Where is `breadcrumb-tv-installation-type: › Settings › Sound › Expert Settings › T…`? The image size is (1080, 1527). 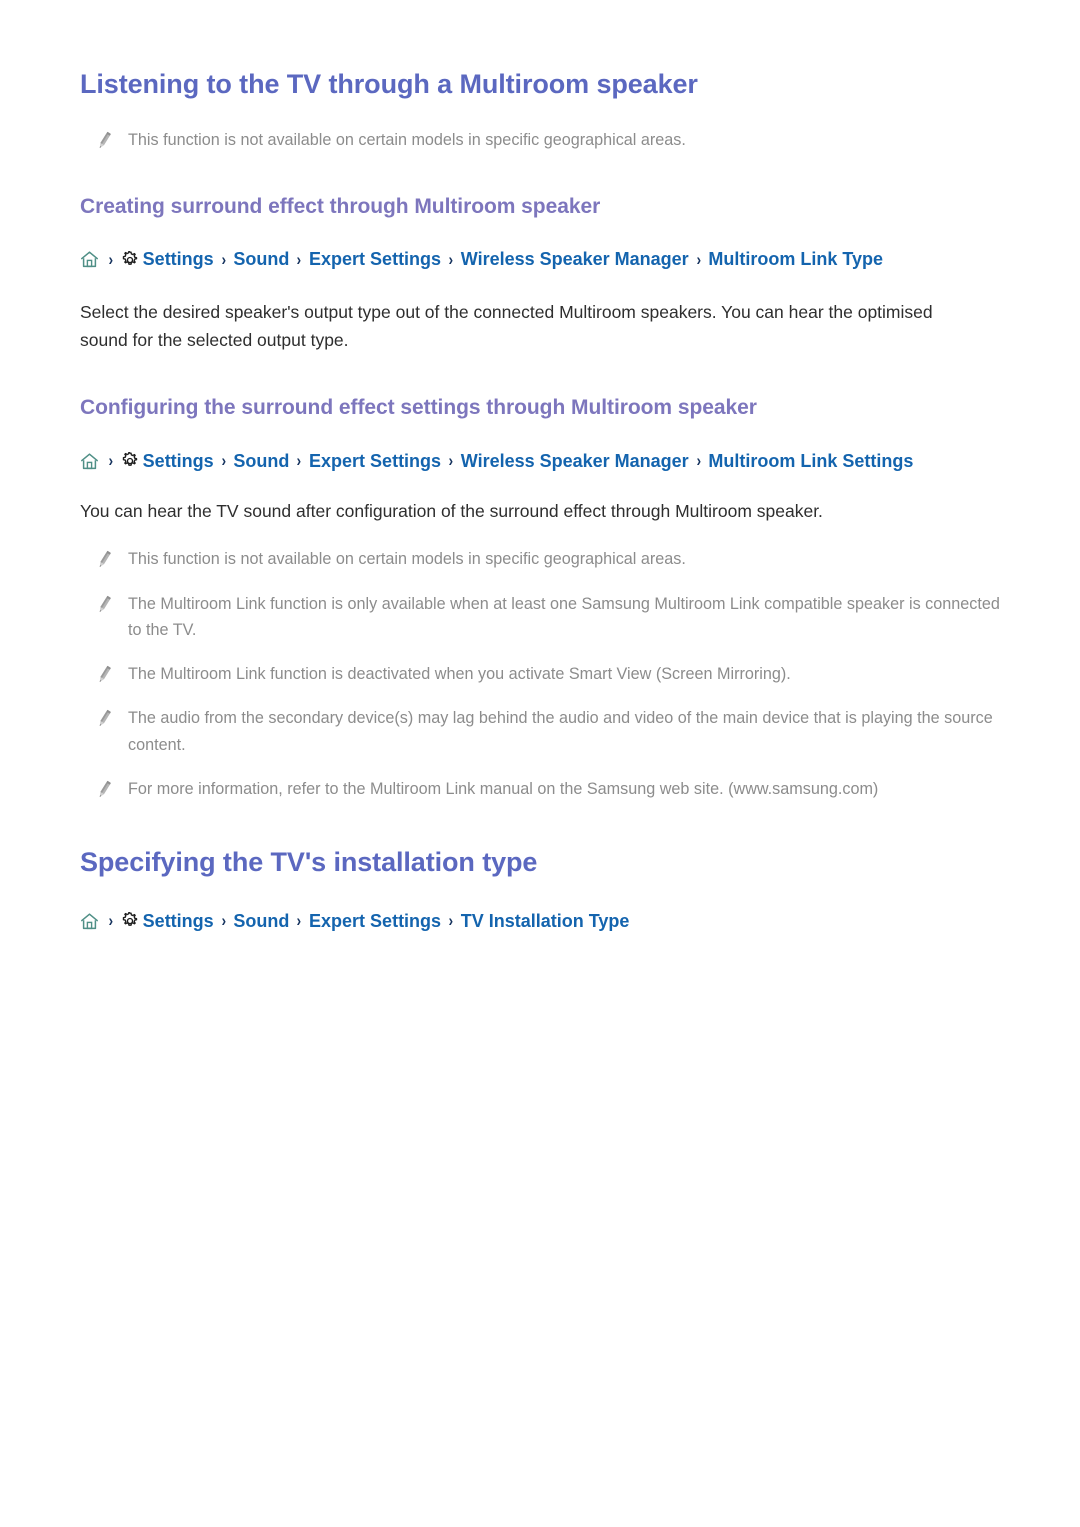
breadcrumb-tv-installation-type: › Settings › Sound › Expert Settings › T… is located at coordinates (540, 921).